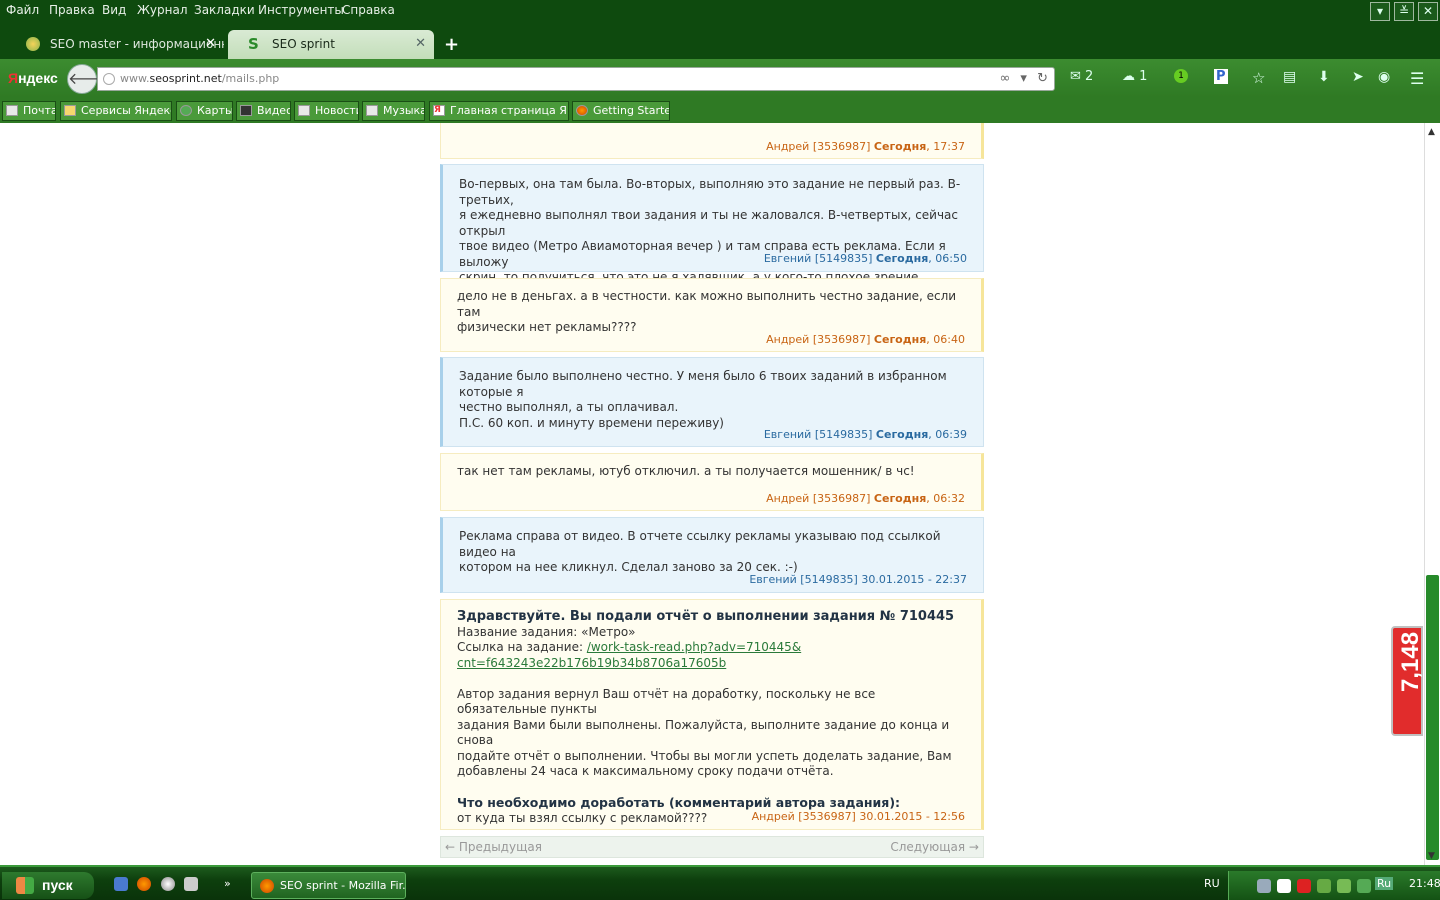 The image size is (1440, 900). Describe the element at coordinates (1431, 856) in the screenshot. I see `scroll-down-arrow-icon: ▼` at that location.